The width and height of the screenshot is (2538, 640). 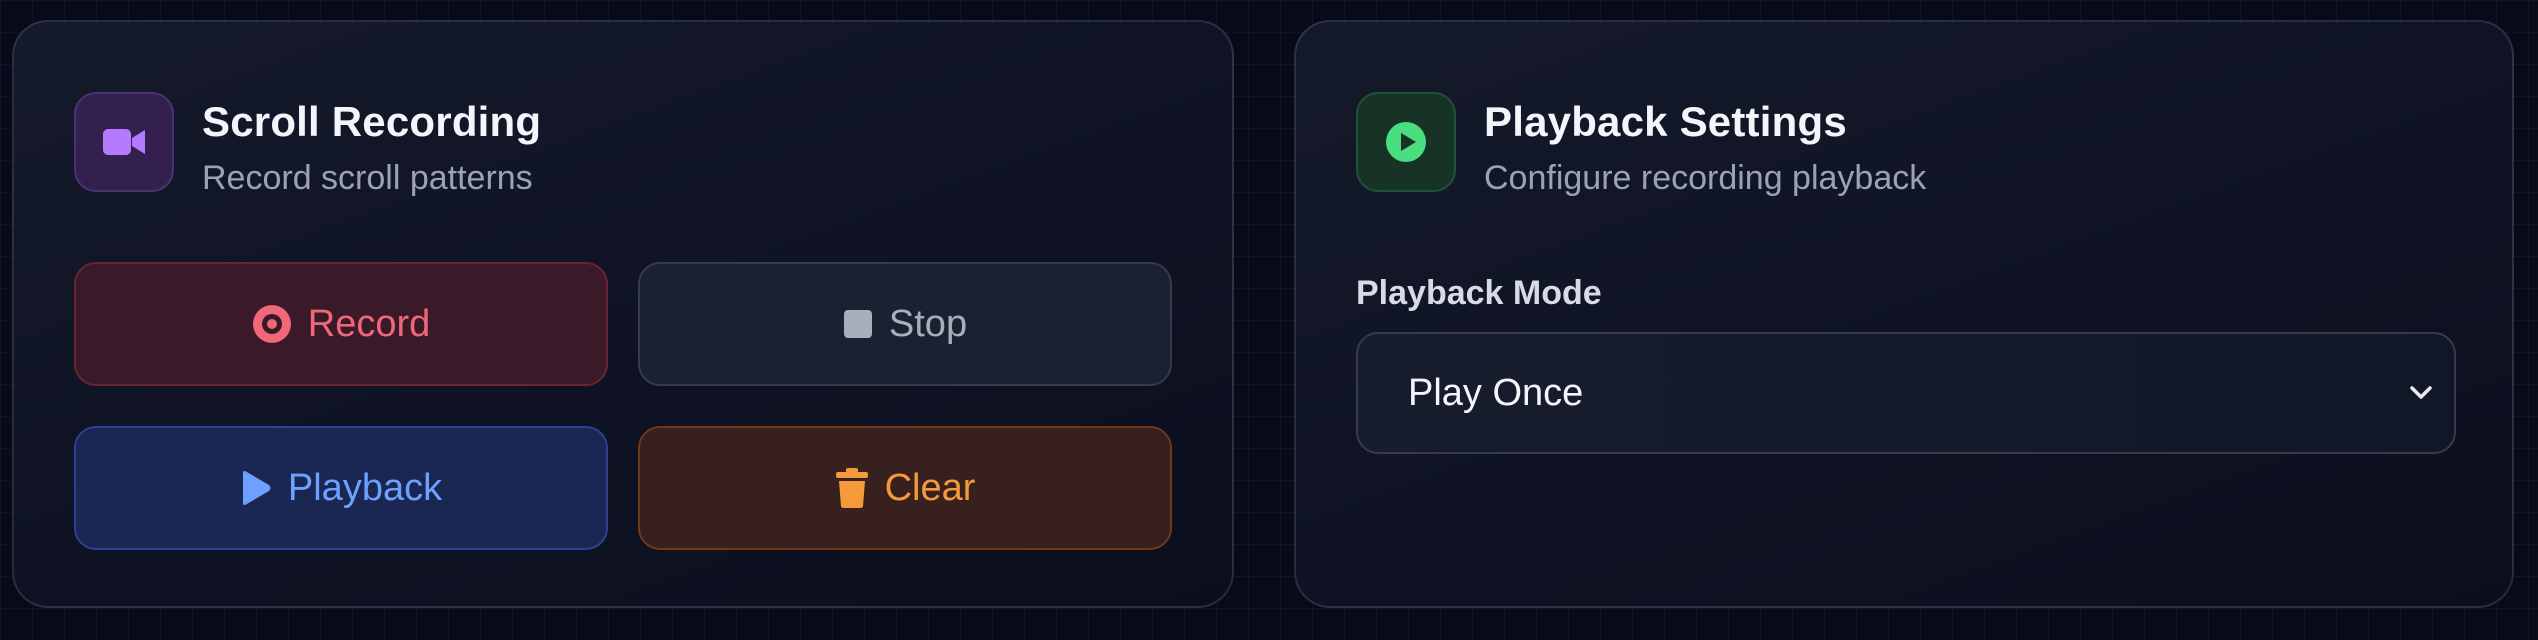 I want to click on playback-mode-value: Play Once, so click(x=1496, y=392).